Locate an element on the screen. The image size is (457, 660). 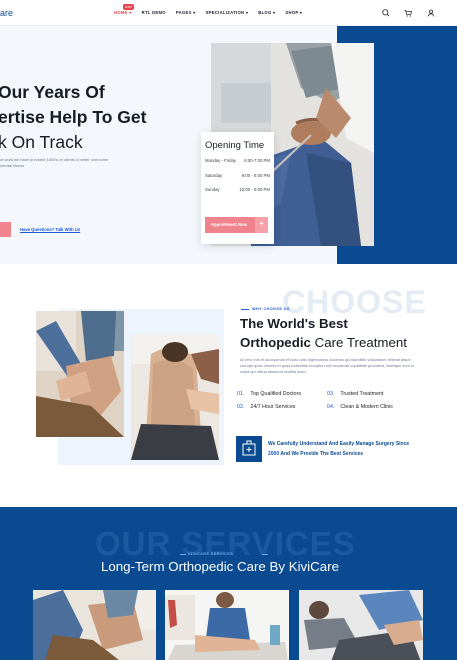
choose-title-light: Care Treatment is located at coordinates (358, 342).